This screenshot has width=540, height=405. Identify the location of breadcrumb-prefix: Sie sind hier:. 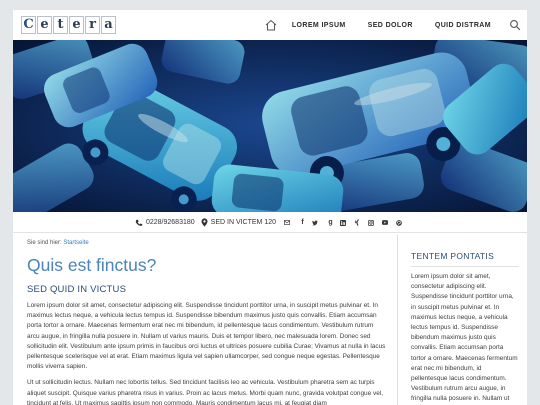
(44, 243).